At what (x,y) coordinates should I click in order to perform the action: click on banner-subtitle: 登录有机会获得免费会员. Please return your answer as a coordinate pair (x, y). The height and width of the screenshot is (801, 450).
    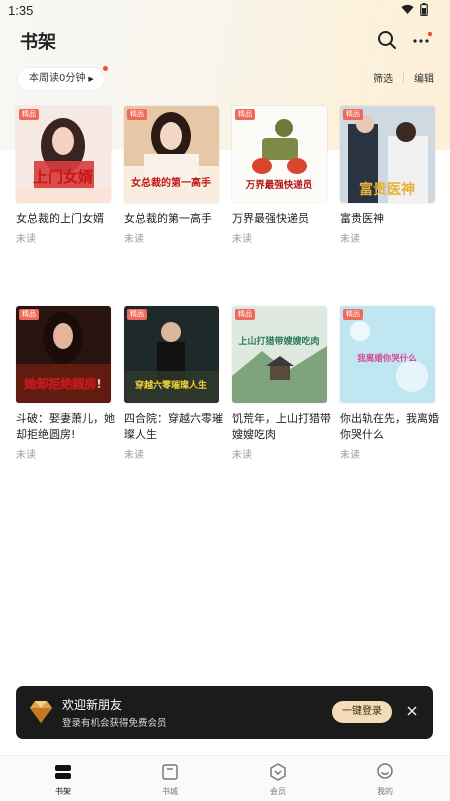
    Looking at the image, I should click on (114, 723).